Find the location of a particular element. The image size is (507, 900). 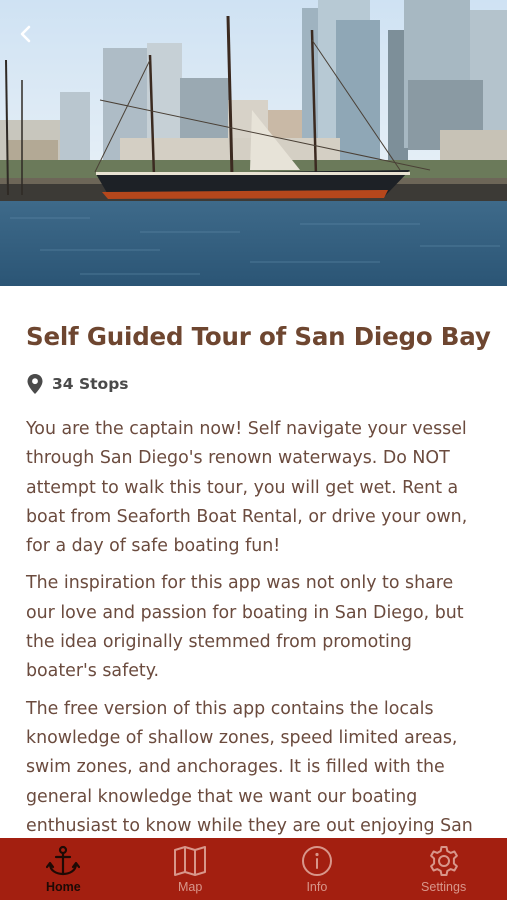

tab-settings-label: Settings is located at coordinates (444, 887).